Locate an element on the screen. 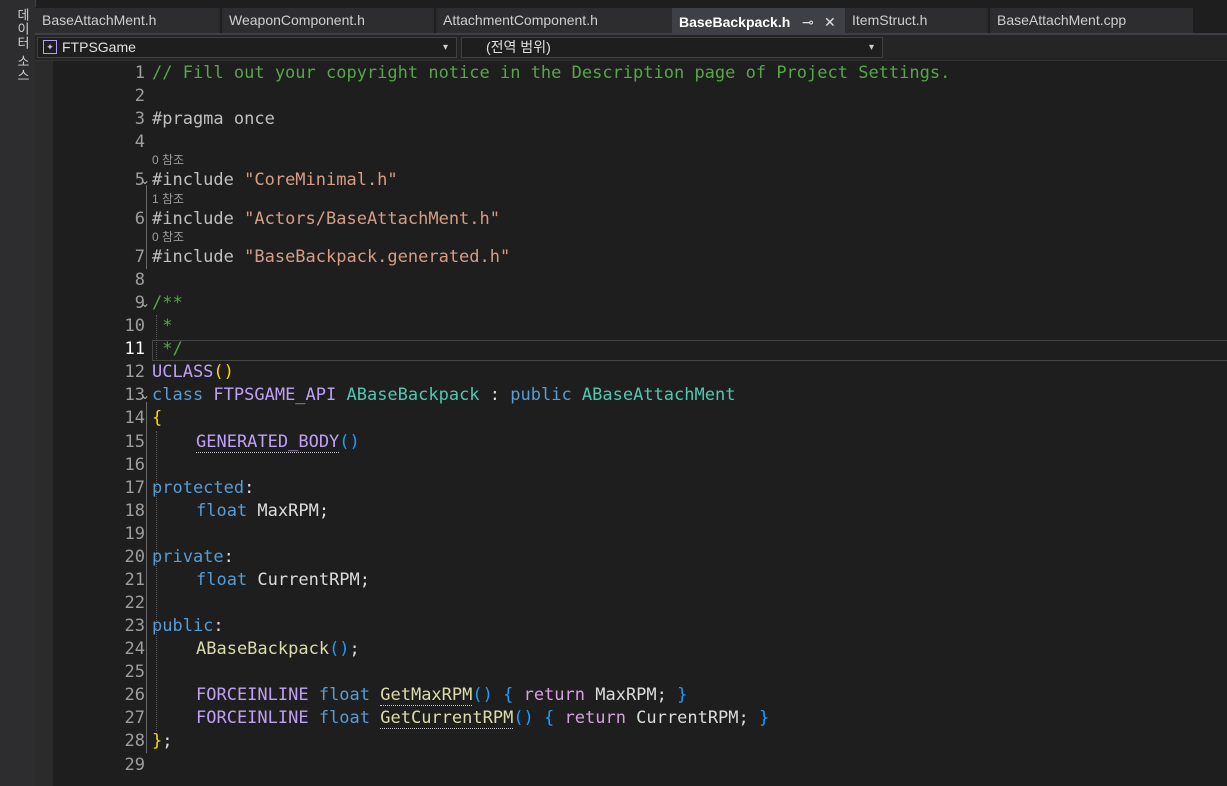 Image resolution: width=1227 pixels, height=786 pixels. class-block-guide is located at coordinates (146, 577).